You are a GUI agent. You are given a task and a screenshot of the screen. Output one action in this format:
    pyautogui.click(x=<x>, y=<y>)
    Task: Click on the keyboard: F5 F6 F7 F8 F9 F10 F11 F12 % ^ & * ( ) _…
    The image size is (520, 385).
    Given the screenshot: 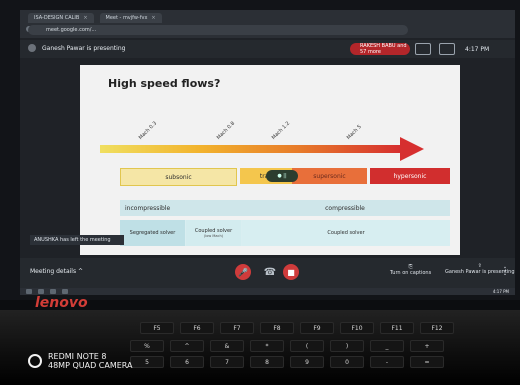 What is the action you would take?
    pyautogui.click(x=260, y=351)
    